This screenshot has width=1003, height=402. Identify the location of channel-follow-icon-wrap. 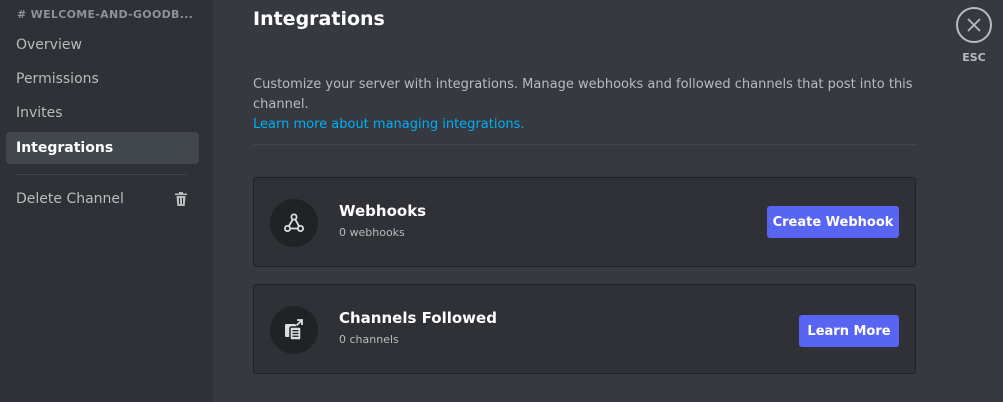
(294, 330).